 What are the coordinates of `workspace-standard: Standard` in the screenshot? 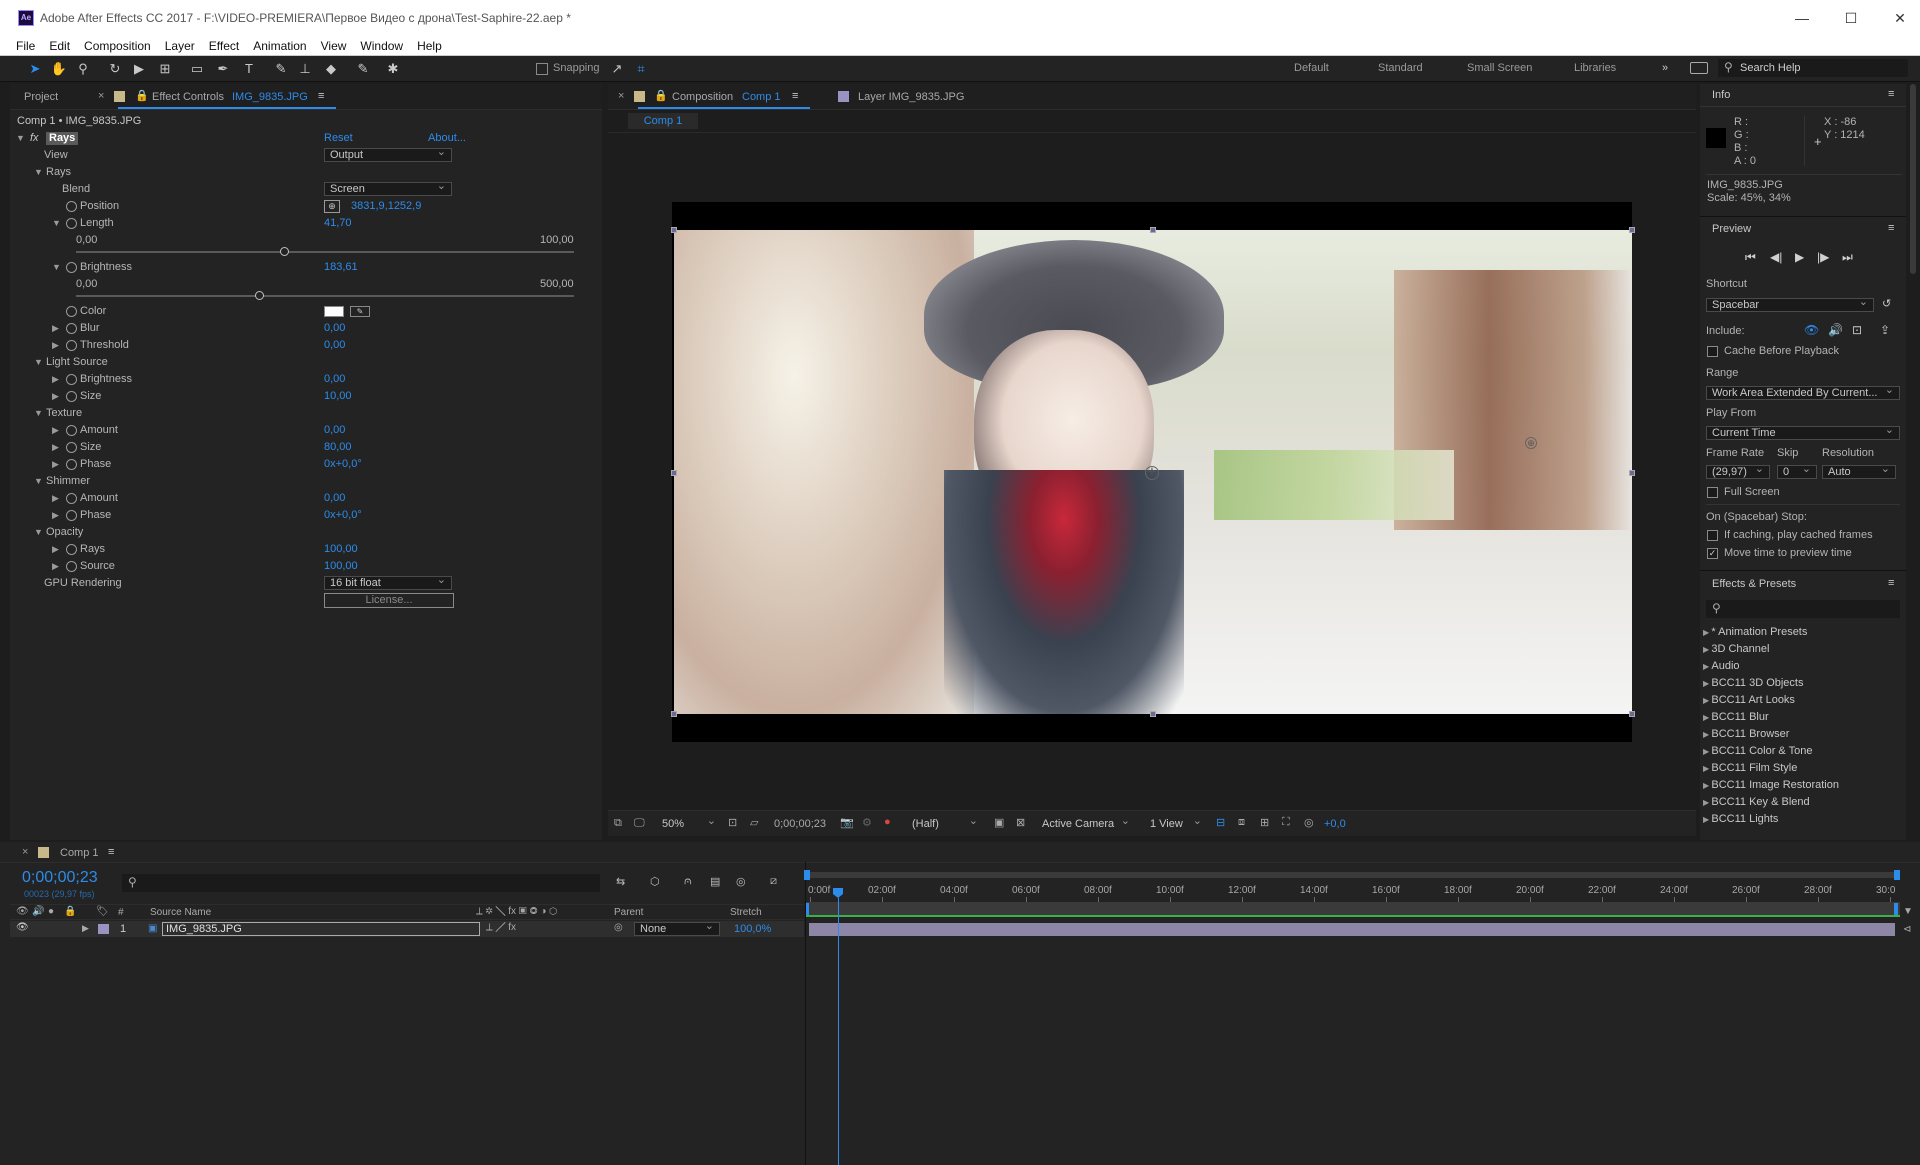 It's located at (1400, 68).